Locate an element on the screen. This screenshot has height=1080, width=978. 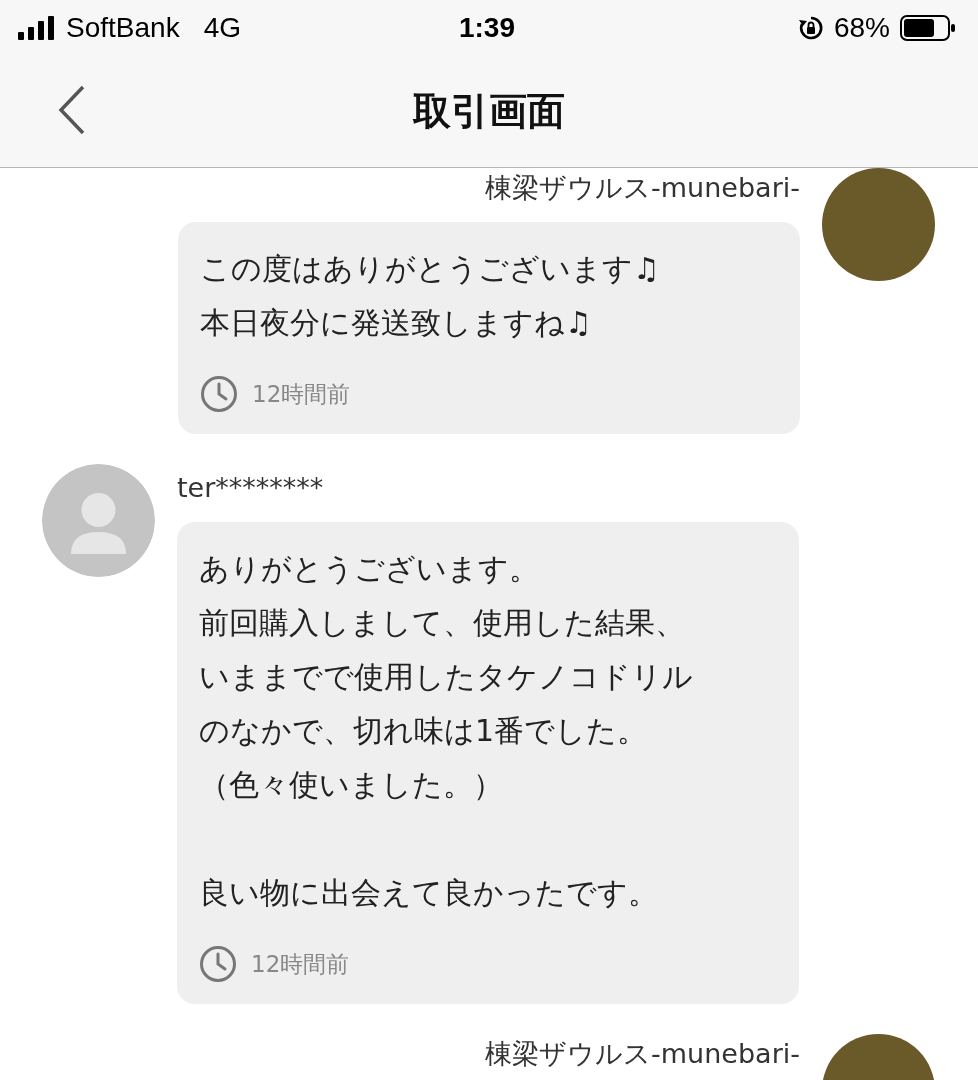
message-line: 本日夜分に発送致しますね♫ is located at coordinates (396, 323).